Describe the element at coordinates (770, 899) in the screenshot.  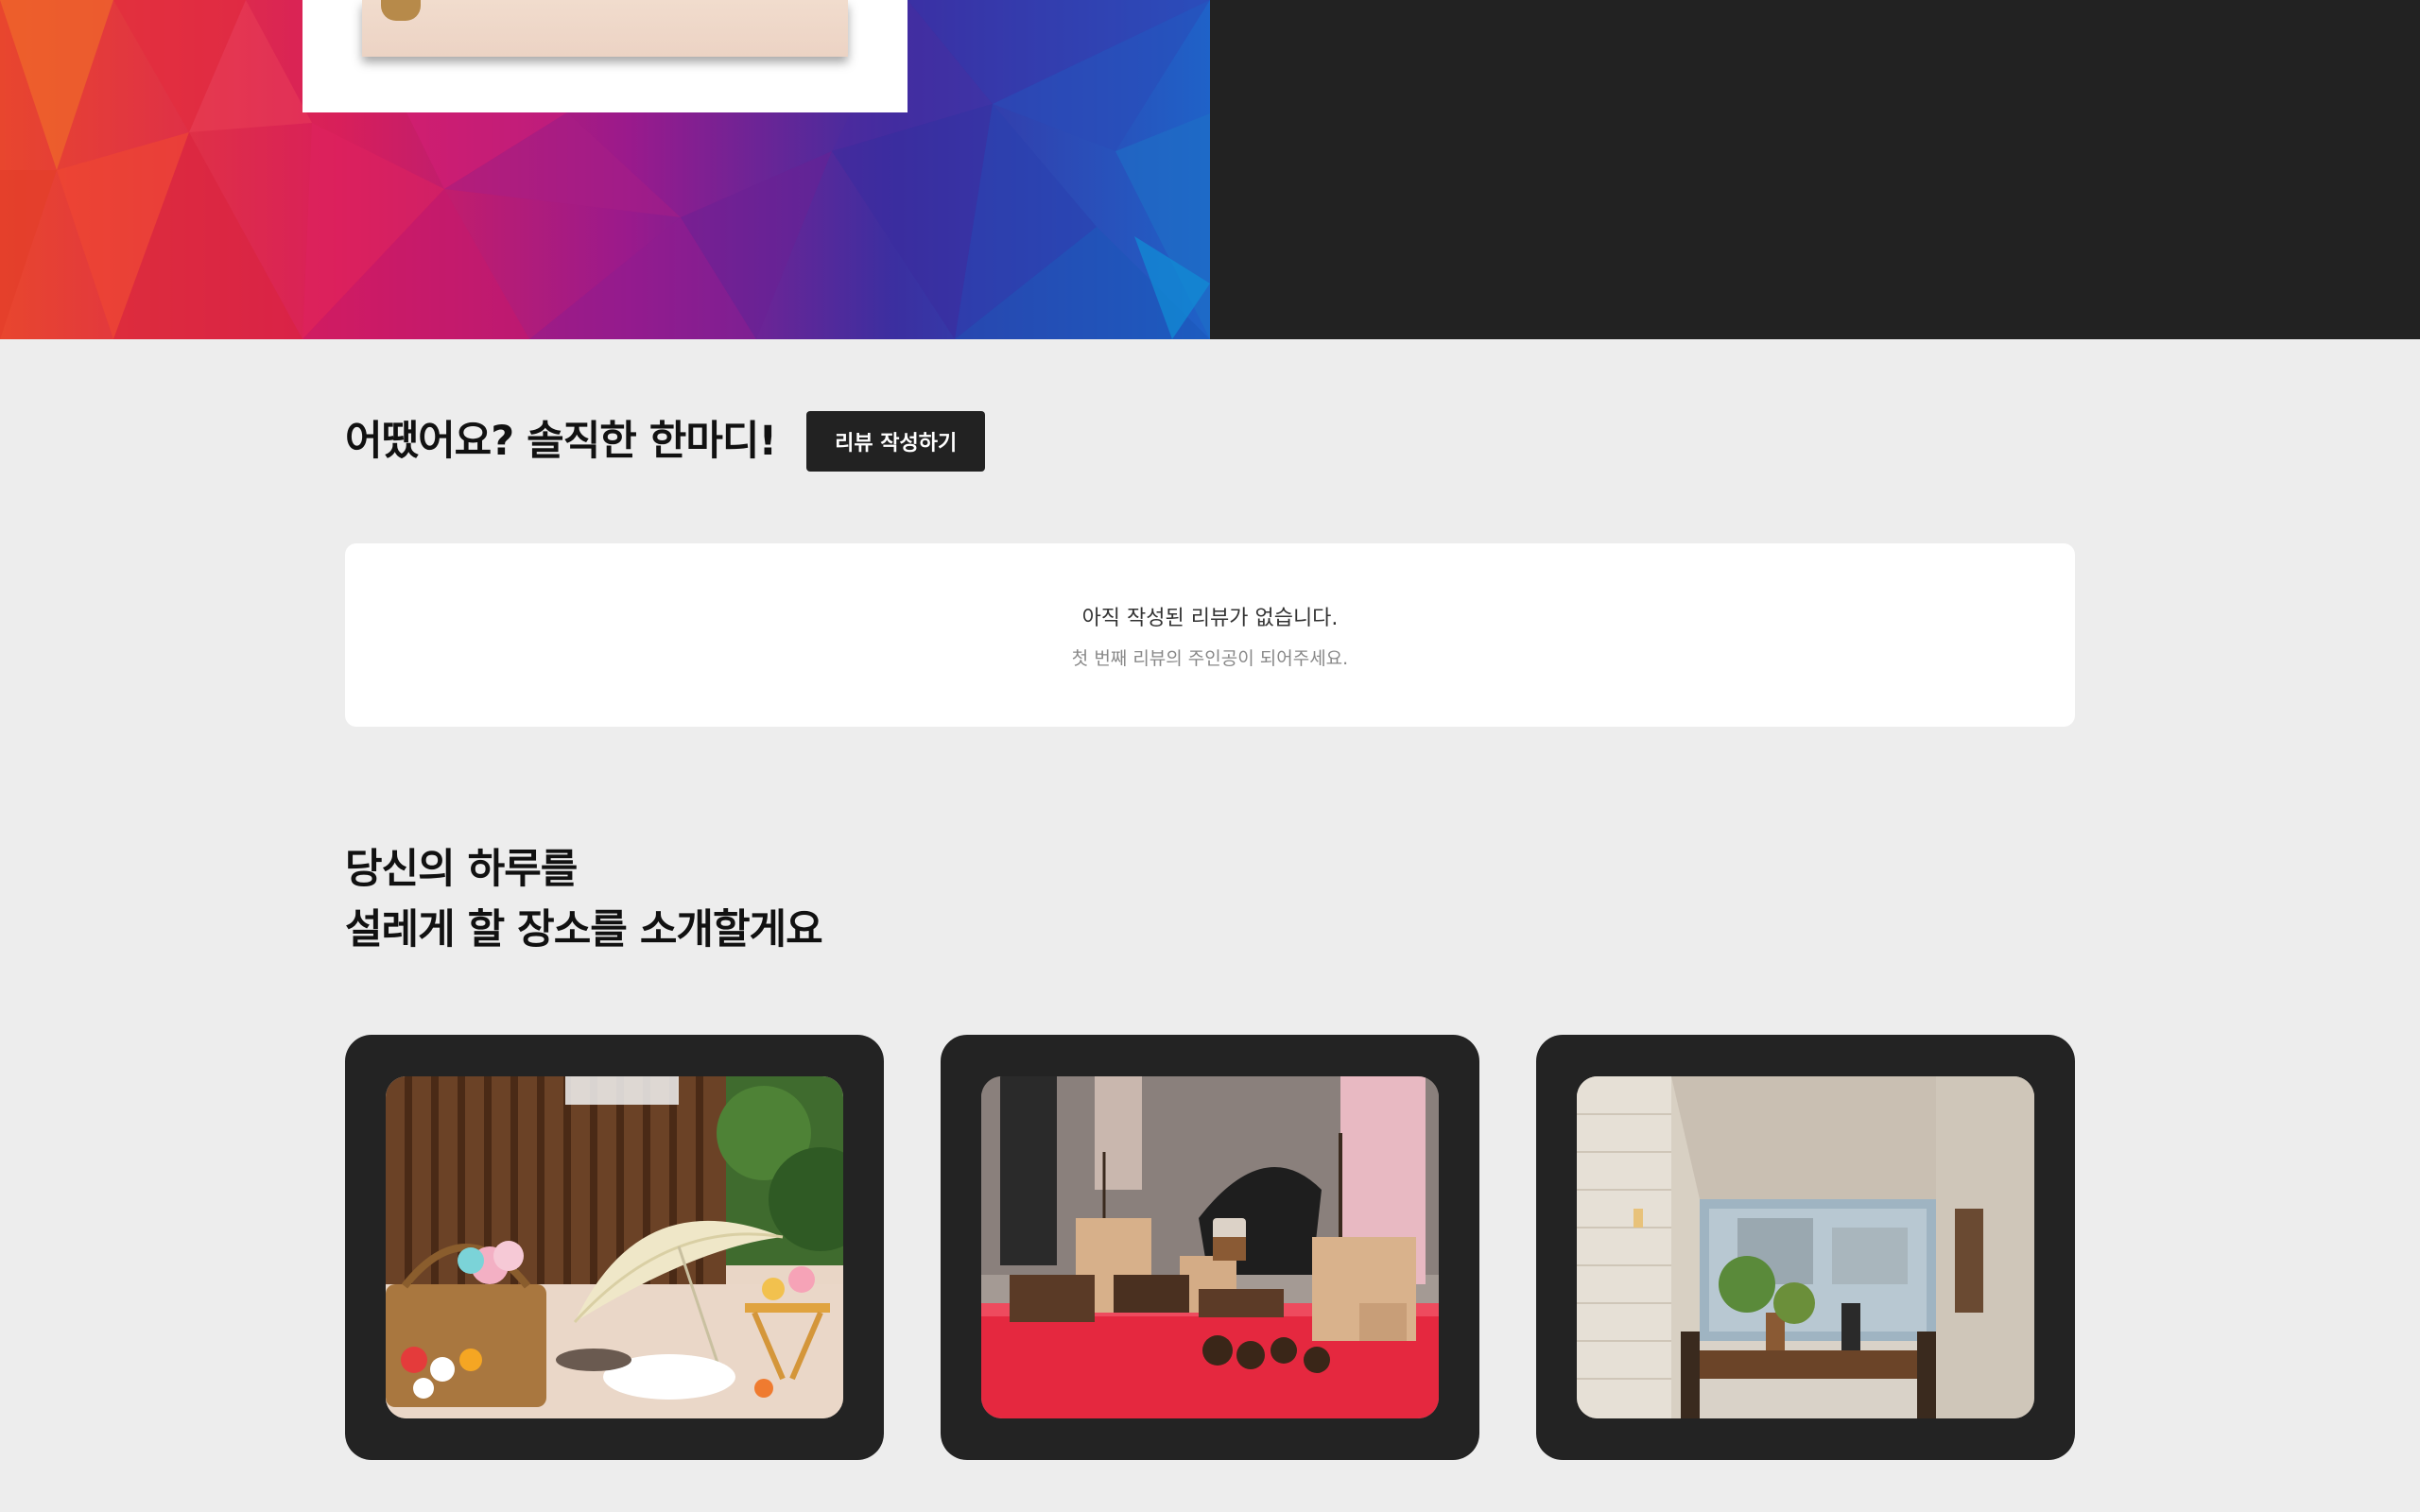
I see `places-section-title: 당신의 하루를 설레게 할 장소를 소개할게요` at that location.